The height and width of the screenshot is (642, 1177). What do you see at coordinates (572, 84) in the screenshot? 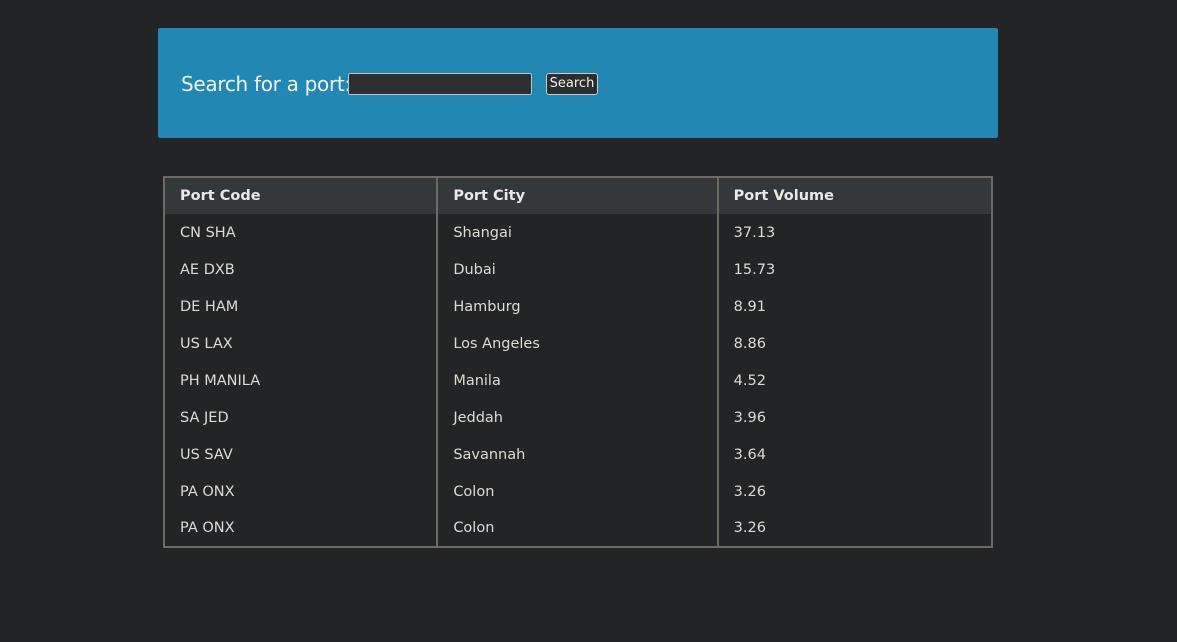
I see `search-button: Search` at bounding box center [572, 84].